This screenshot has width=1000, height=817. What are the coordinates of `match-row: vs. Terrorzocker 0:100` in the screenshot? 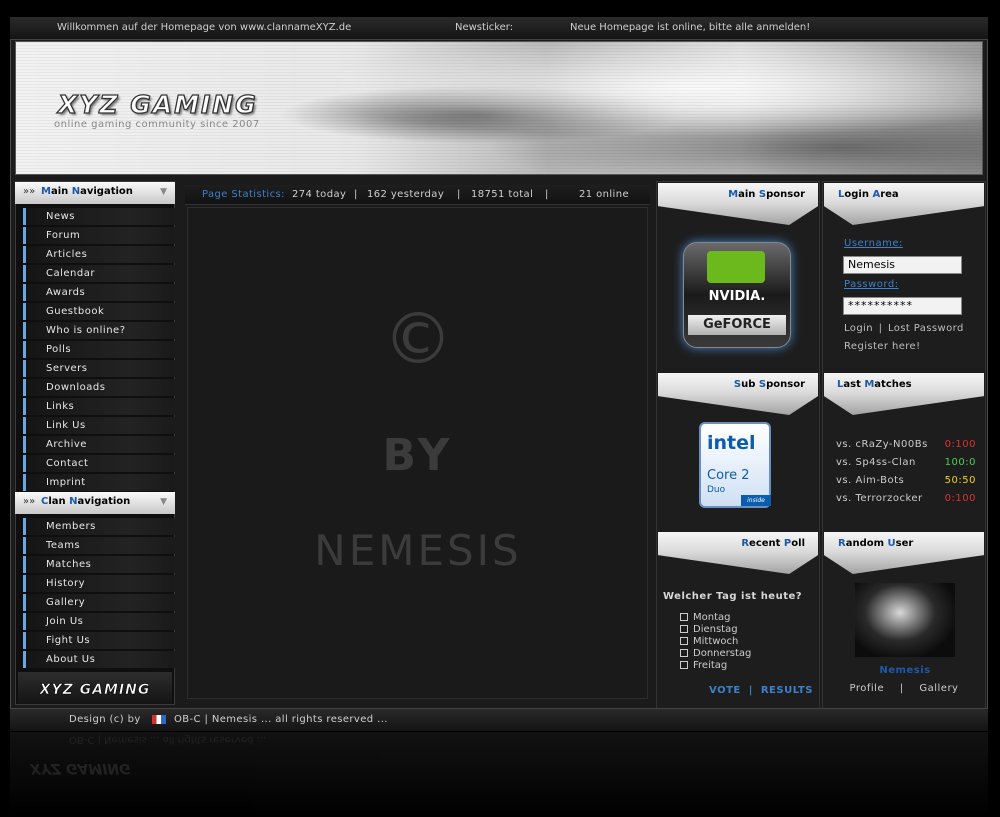 It's located at (906, 498).